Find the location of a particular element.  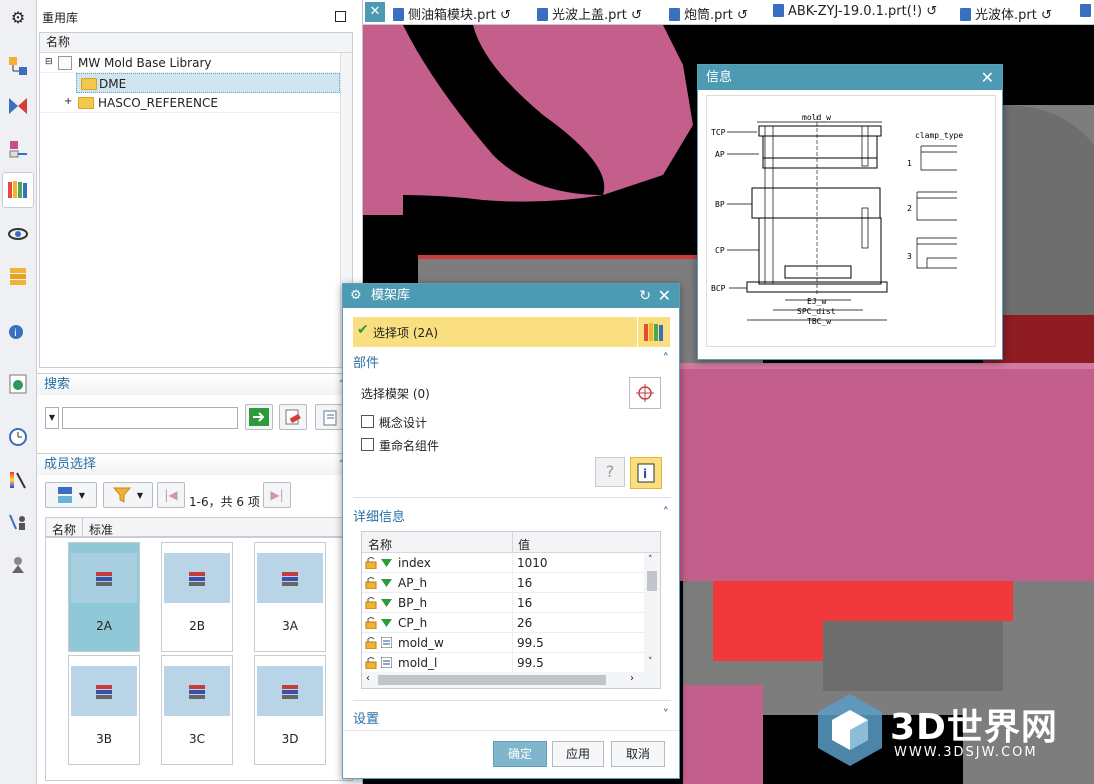

search-section-header: 搜索^ is located at coordinates (199, 384).